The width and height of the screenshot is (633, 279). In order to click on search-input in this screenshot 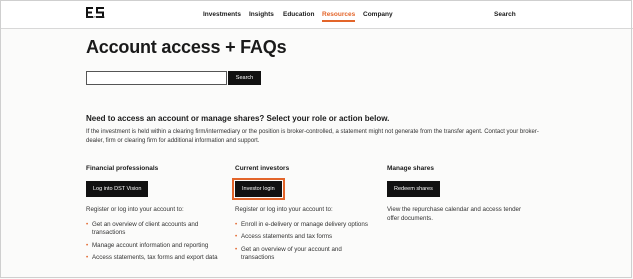, I will do `click(156, 78)`.